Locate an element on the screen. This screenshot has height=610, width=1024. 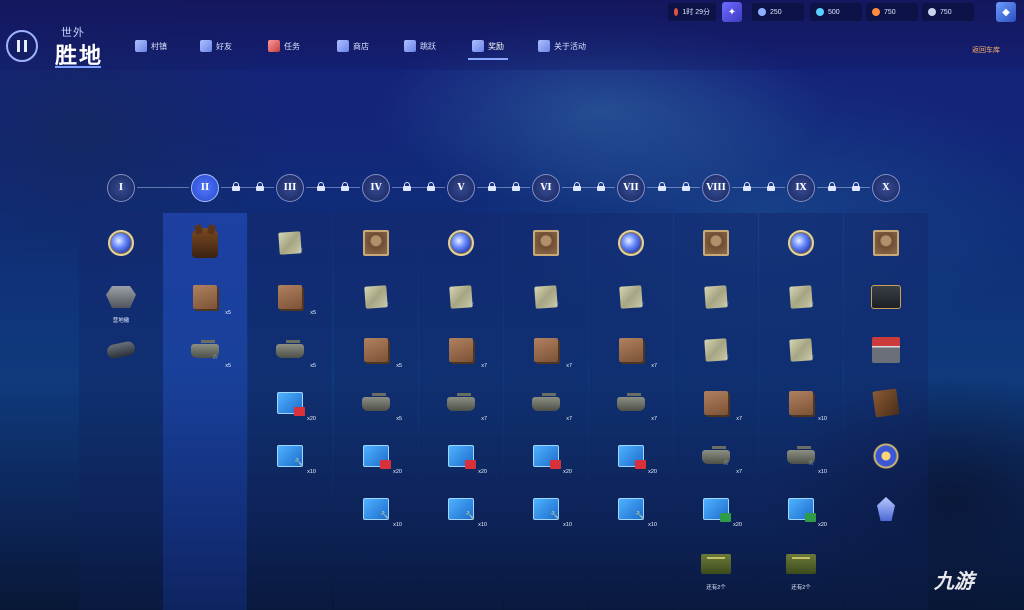
resource-3: 750 is located at coordinates (892, 12).